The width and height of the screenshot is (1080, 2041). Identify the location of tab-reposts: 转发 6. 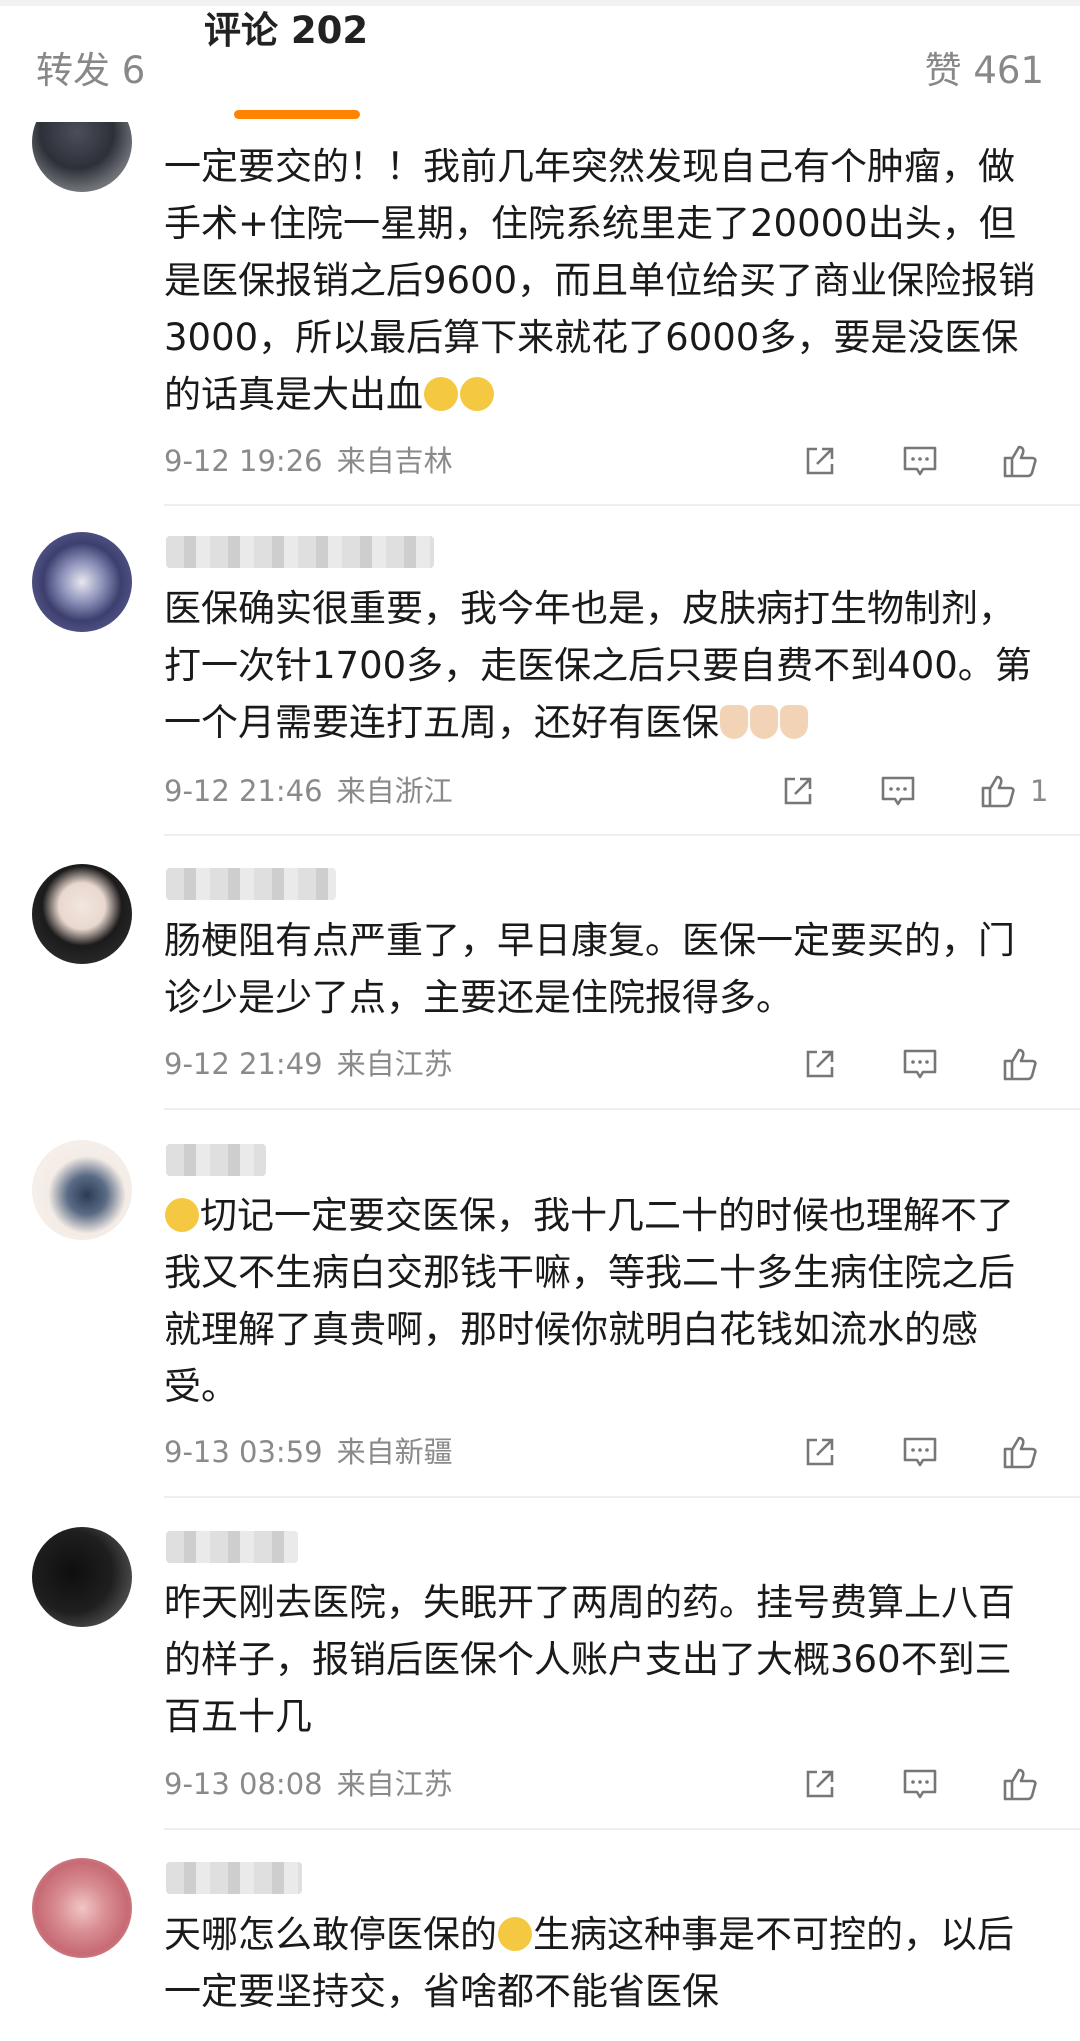
(90, 71).